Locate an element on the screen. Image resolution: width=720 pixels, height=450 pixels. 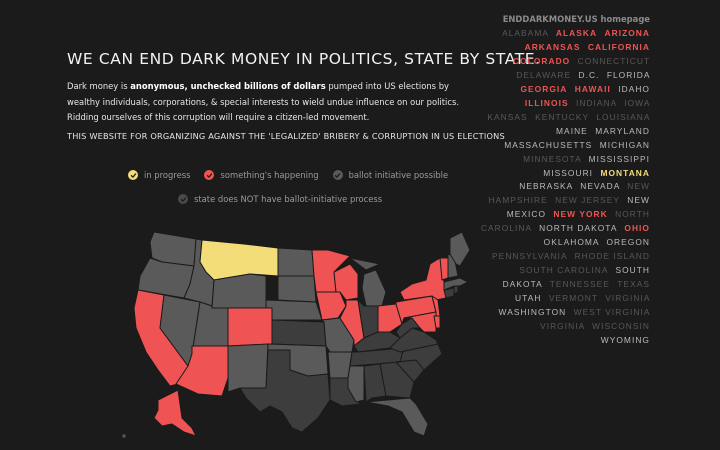
state-link: Arizona is located at coordinates (628, 33).